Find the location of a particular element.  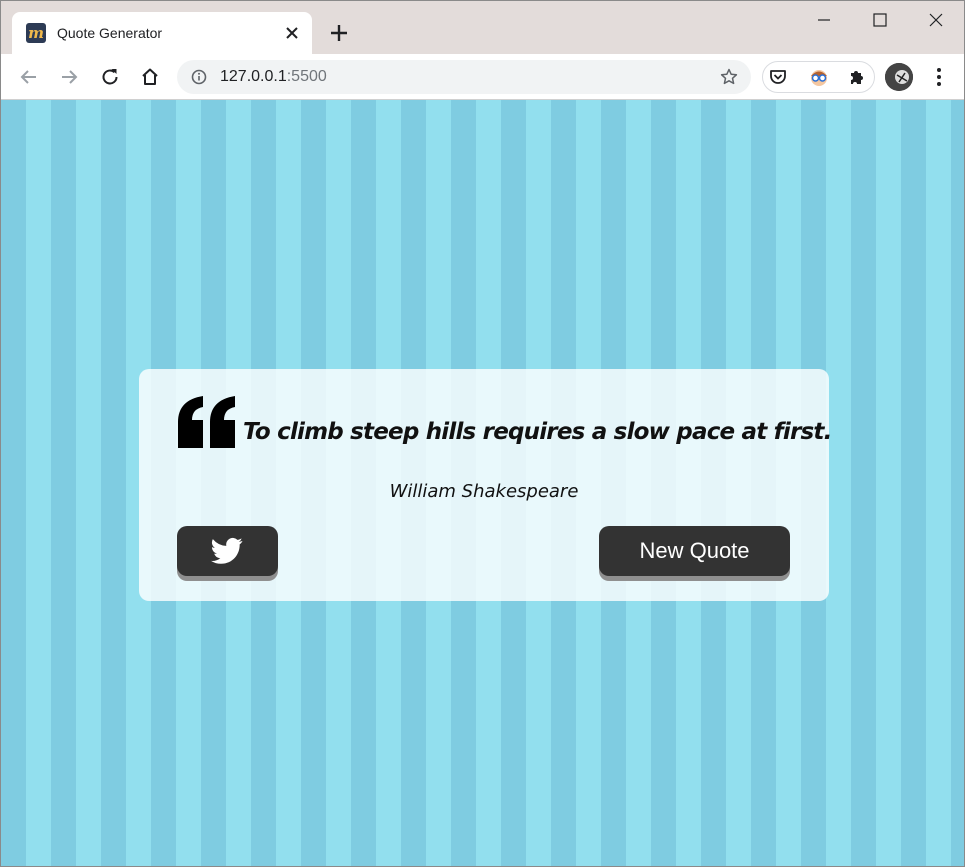

twitter-icon is located at coordinates (227, 550).